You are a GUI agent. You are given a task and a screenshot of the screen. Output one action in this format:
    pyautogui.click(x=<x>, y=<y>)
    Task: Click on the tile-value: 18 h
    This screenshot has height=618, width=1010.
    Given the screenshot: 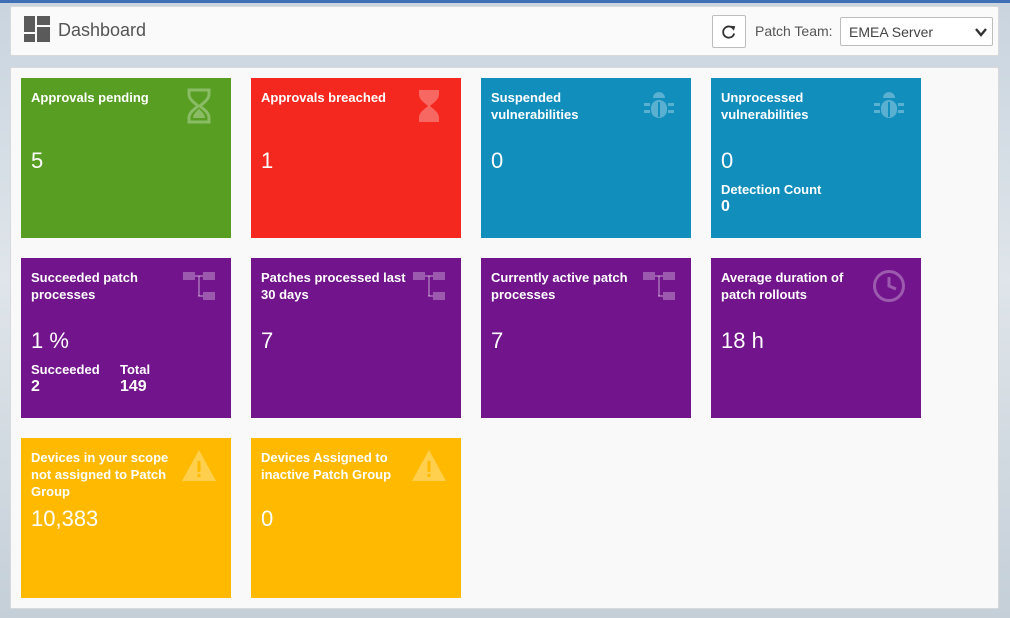 What is the action you would take?
    pyautogui.click(x=742, y=340)
    